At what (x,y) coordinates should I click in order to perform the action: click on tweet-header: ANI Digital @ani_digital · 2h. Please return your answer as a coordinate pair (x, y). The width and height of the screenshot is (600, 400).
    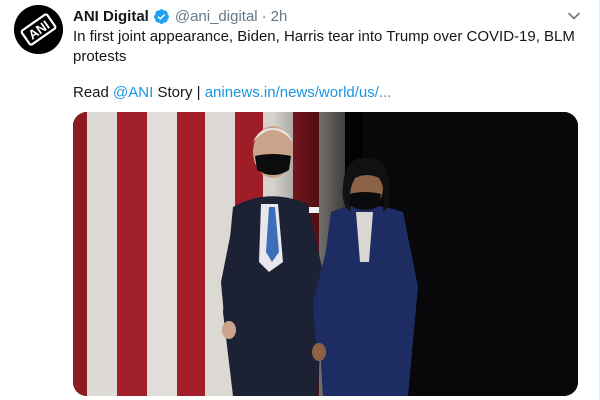
    Looking at the image, I should click on (316, 16).